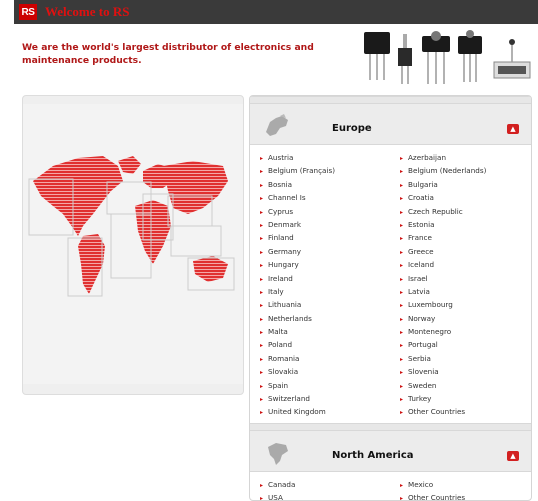  Describe the element at coordinates (330, 484) in the screenshot. I see `country-link: Canada` at that location.